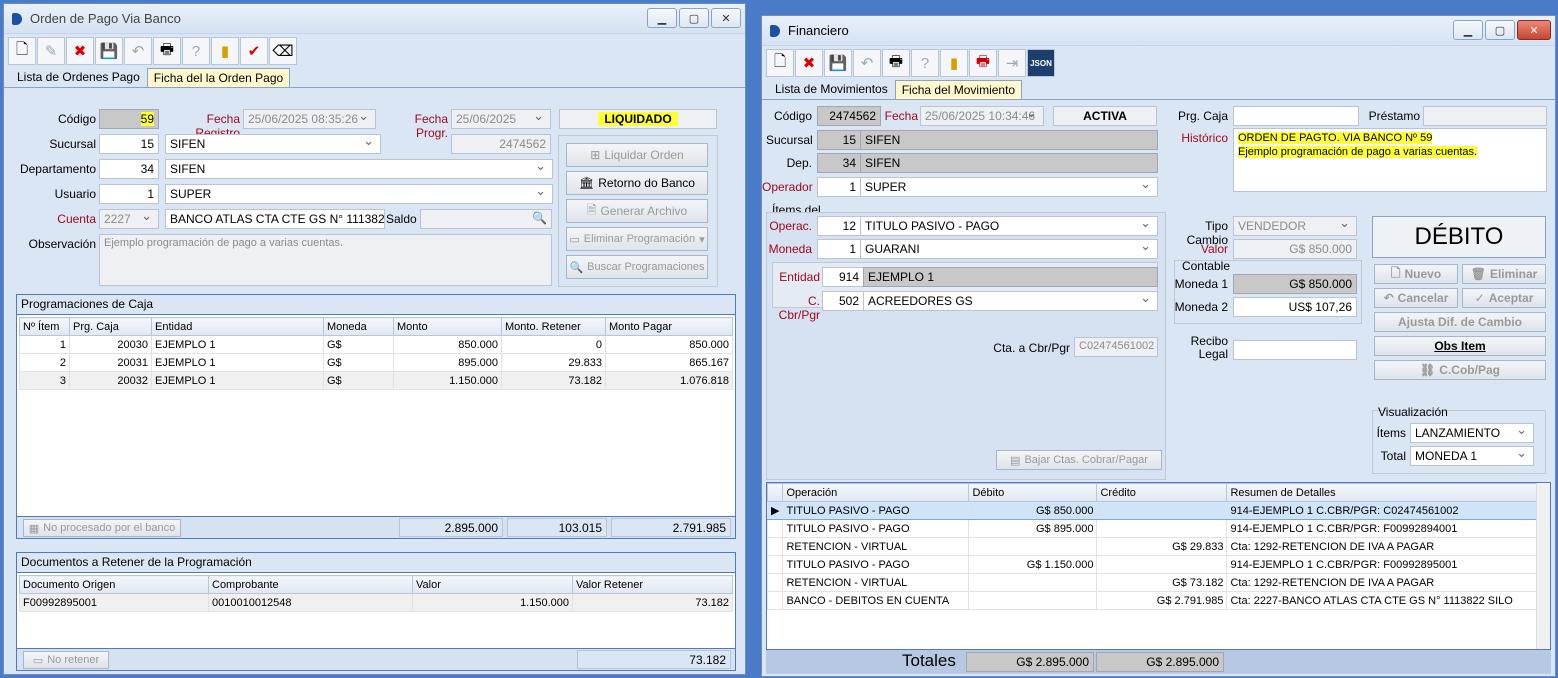 This screenshot has width=1558, height=678. What do you see at coordinates (129, 219) in the screenshot?
I see `cuenta-code: 2227` at bounding box center [129, 219].